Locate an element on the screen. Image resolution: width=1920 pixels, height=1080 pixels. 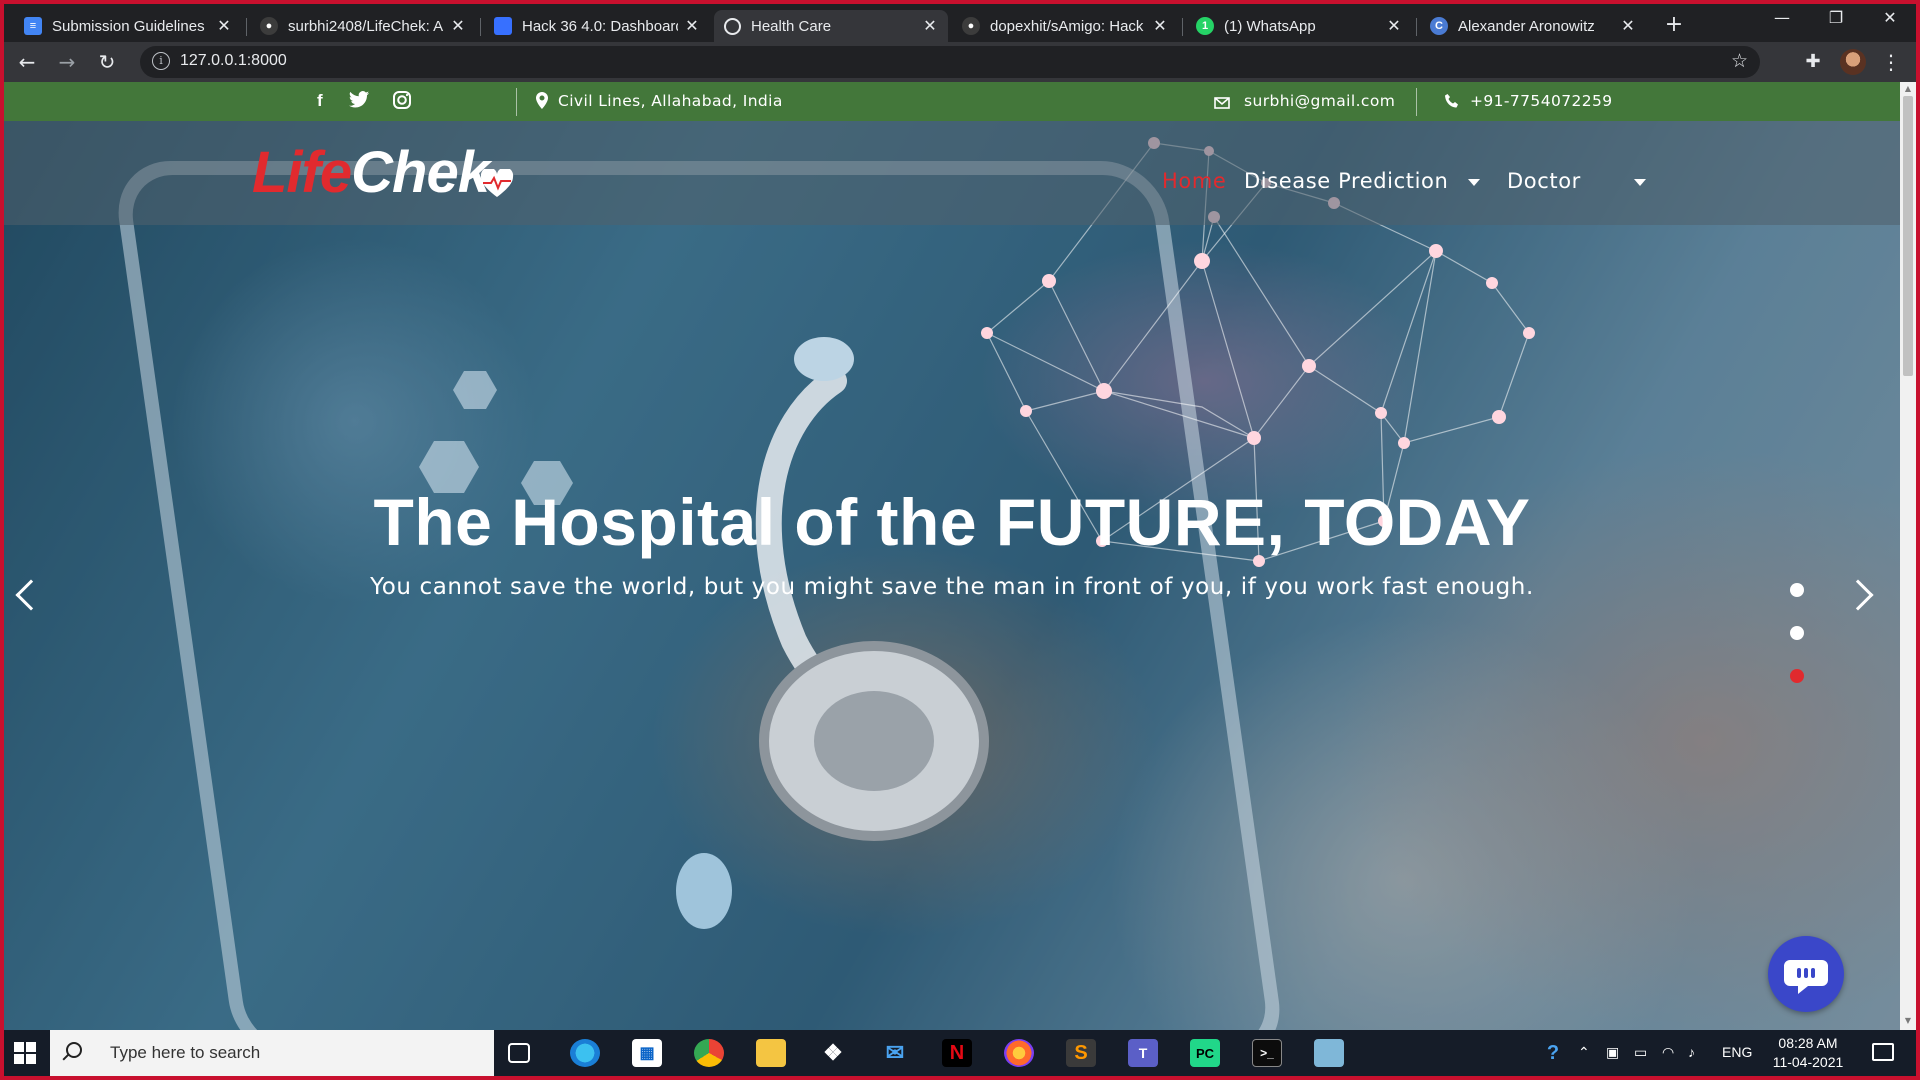
tab-hack36-dashboard: Hack 36 4.0: Dashboard ✕ is located at coordinates (597, 26).